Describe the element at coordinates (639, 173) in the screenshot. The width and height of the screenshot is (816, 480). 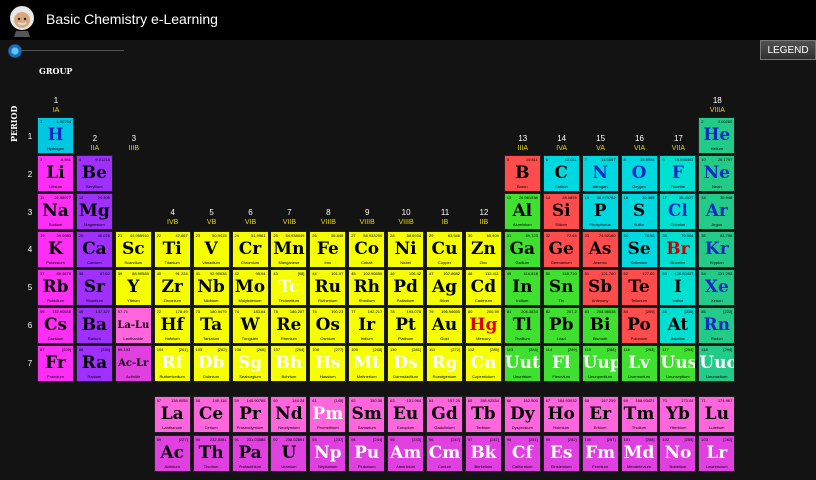
I see `element-tile-o: 8 15.9994 O Oxygen` at that location.